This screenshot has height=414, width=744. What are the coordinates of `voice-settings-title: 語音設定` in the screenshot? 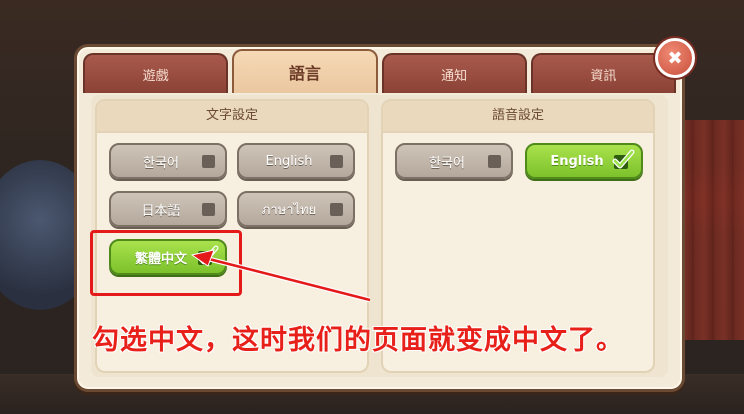 It's located at (518, 117).